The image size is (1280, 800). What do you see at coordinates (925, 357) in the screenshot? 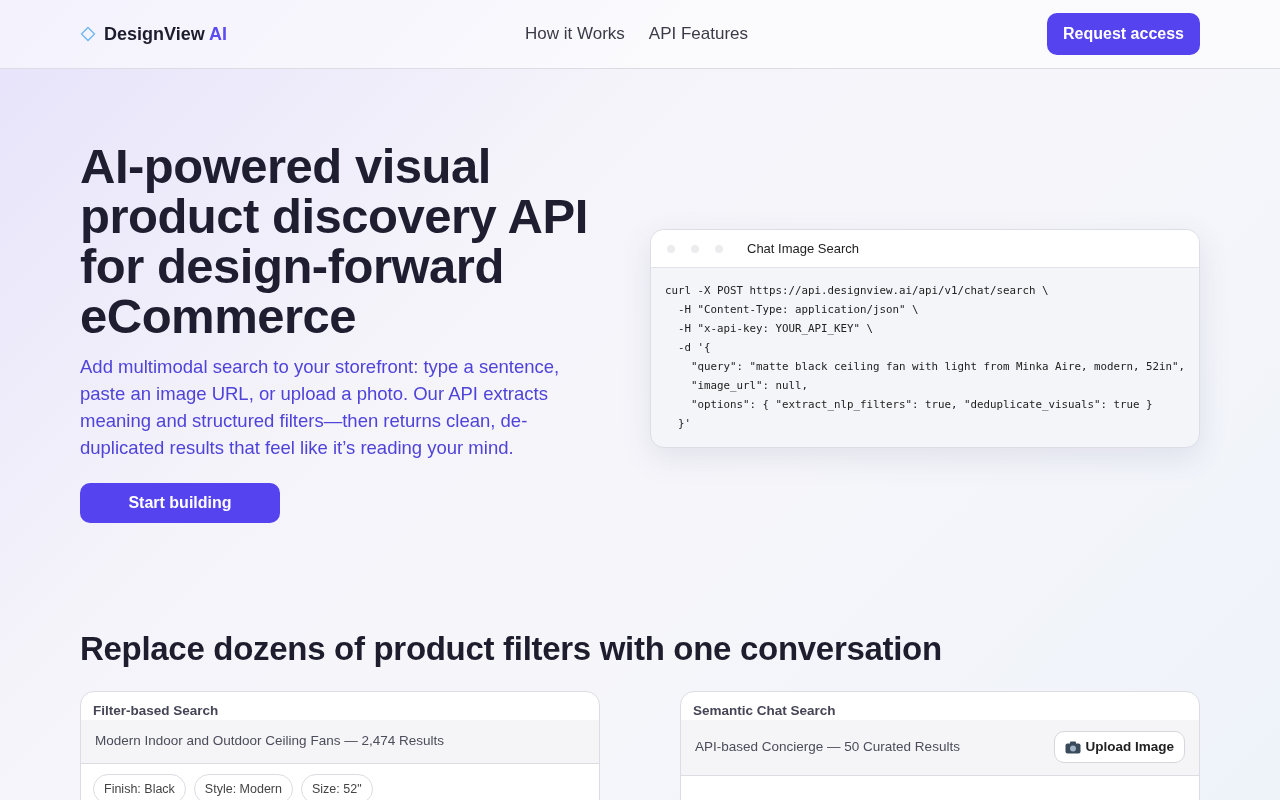
I see `code-snippet: curl -X POST https://api.designview.ai/api/v1/chat/search \ -H "Content-Type: application/json" \ -H "x-api-key: YOUR_API_KEY" \ -d '{ "query": "matte black ceiling fan with light from Minka Aire, modern, 52in", "image_url": null, "options": { "extract_nlp_filters": true, "deduplicate_visuals": true } }'` at bounding box center [925, 357].